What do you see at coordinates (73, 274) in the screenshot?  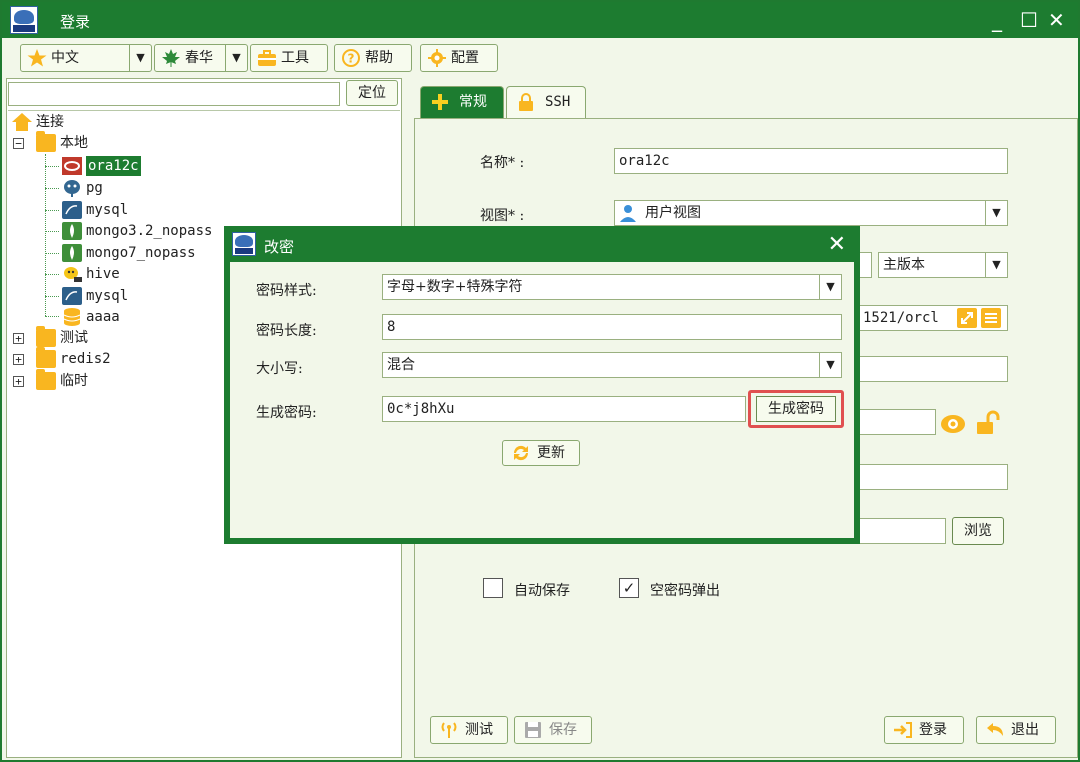 I see `hive-icon` at bounding box center [73, 274].